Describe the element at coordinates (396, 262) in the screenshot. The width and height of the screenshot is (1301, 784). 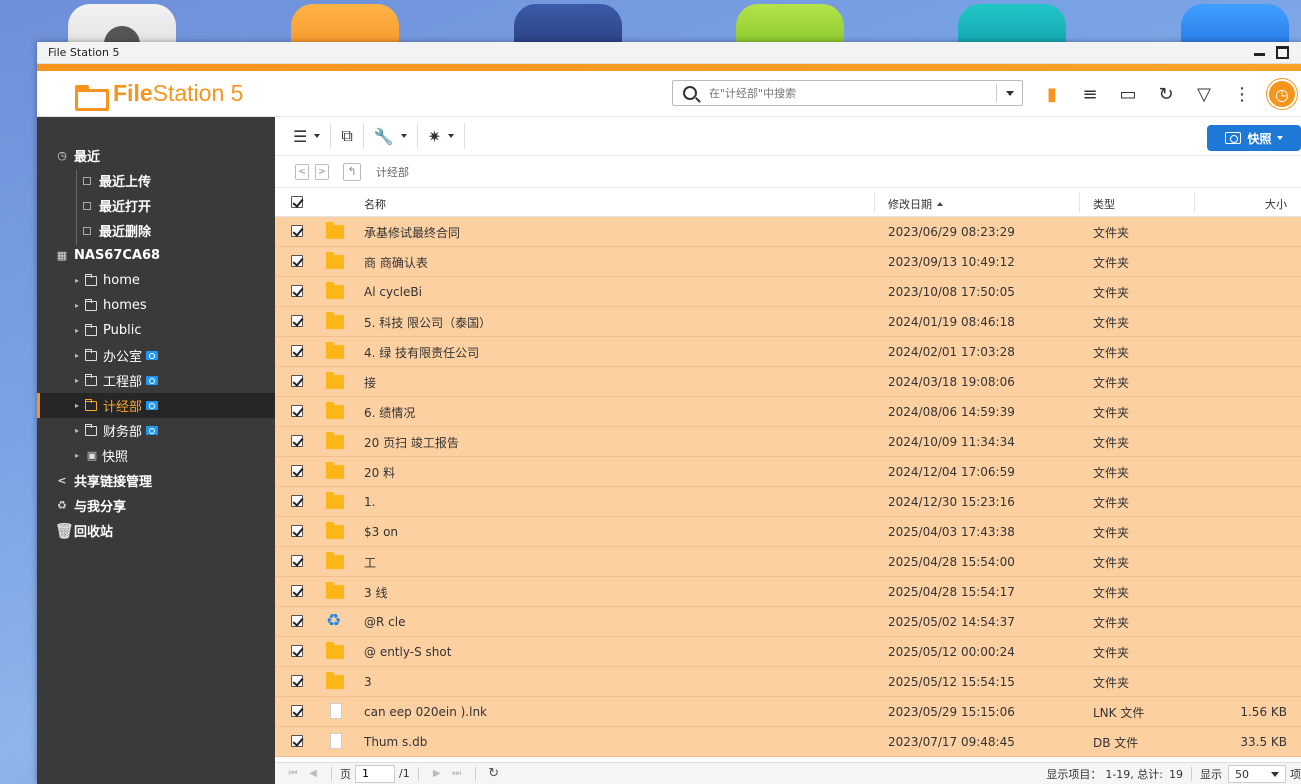
I see `file-name: 商 商确认表` at that location.